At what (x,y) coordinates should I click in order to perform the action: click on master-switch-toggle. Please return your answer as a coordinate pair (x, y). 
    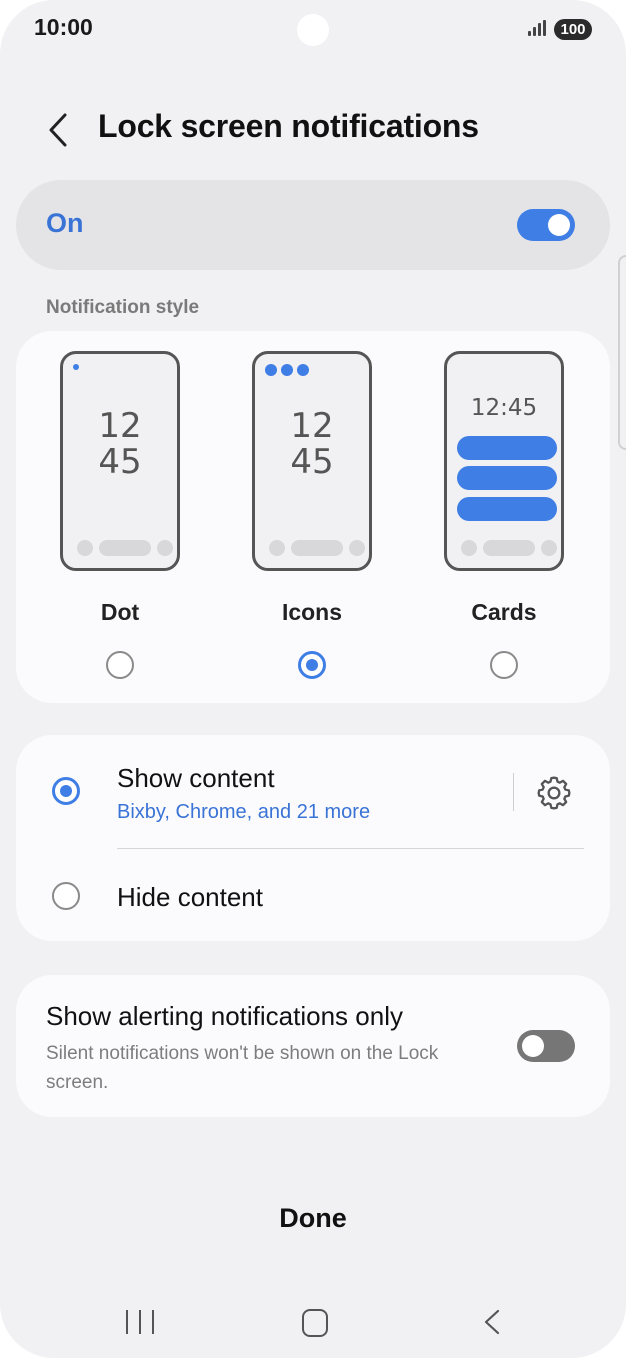
    Looking at the image, I should click on (546, 225).